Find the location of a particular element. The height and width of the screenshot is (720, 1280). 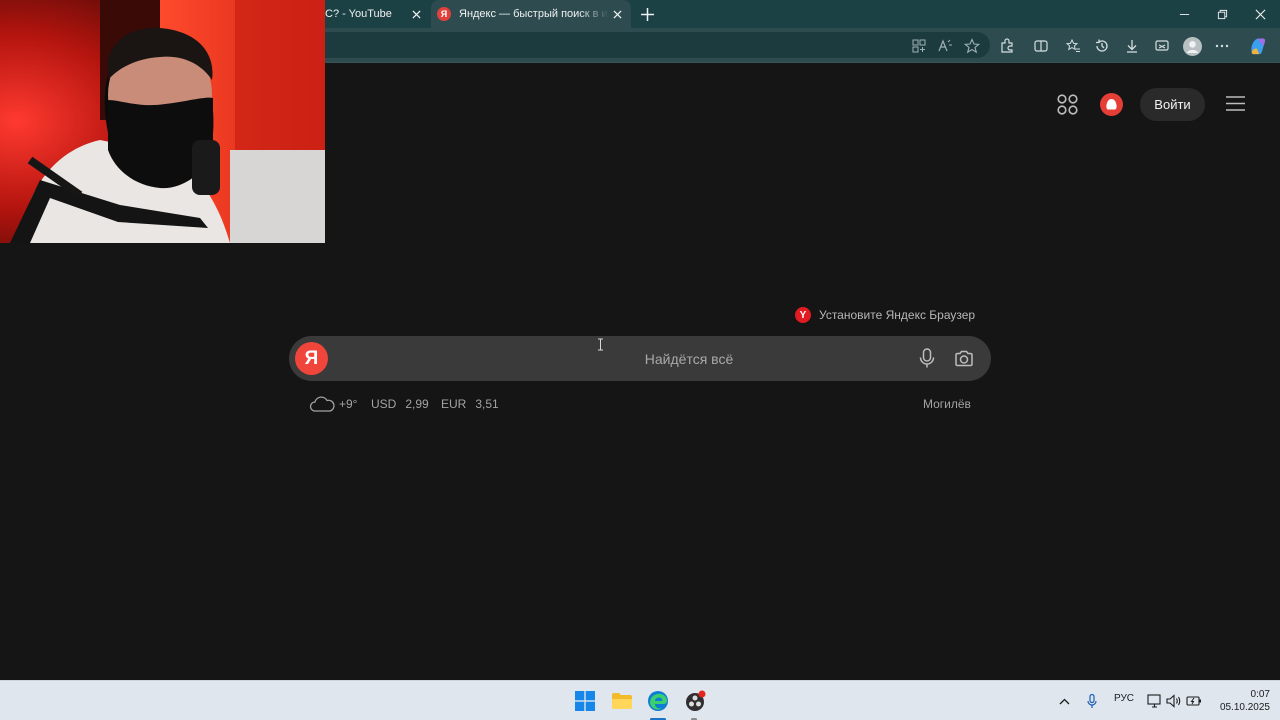

chevron-up-icon is located at coordinates (1064, 701).